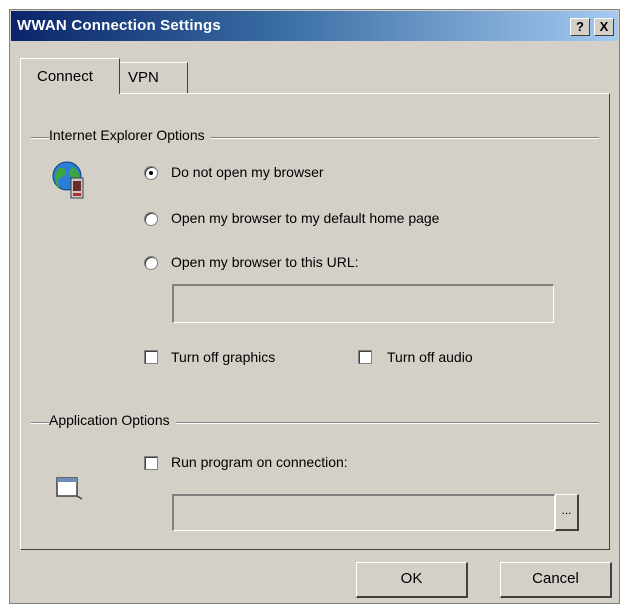 The height and width of the screenshot is (616, 626). Describe the element at coordinates (604, 27) in the screenshot. I see `close-button: X` at that location.